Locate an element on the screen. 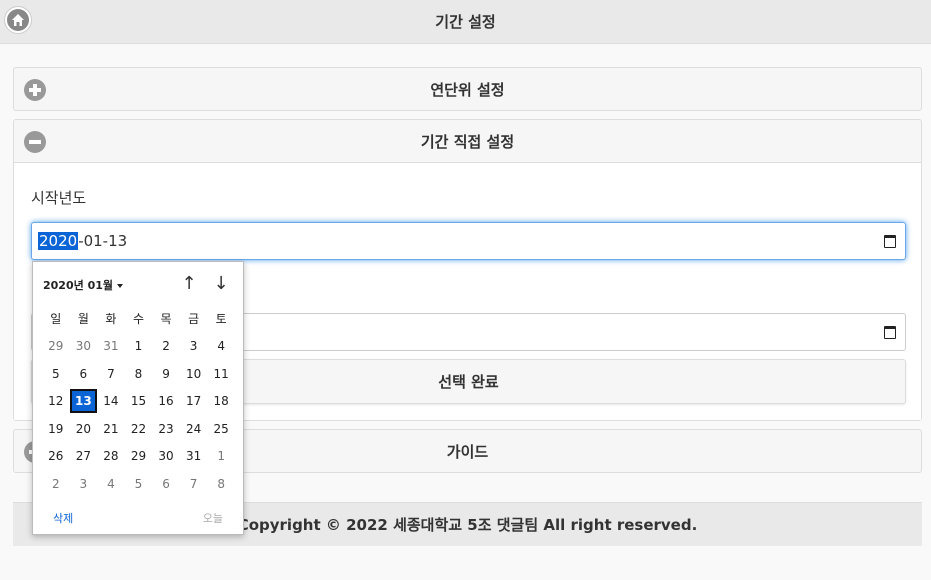 This screenshot has height=580, width=931. weekday-label: 금 is located at coordinates (194, 318).